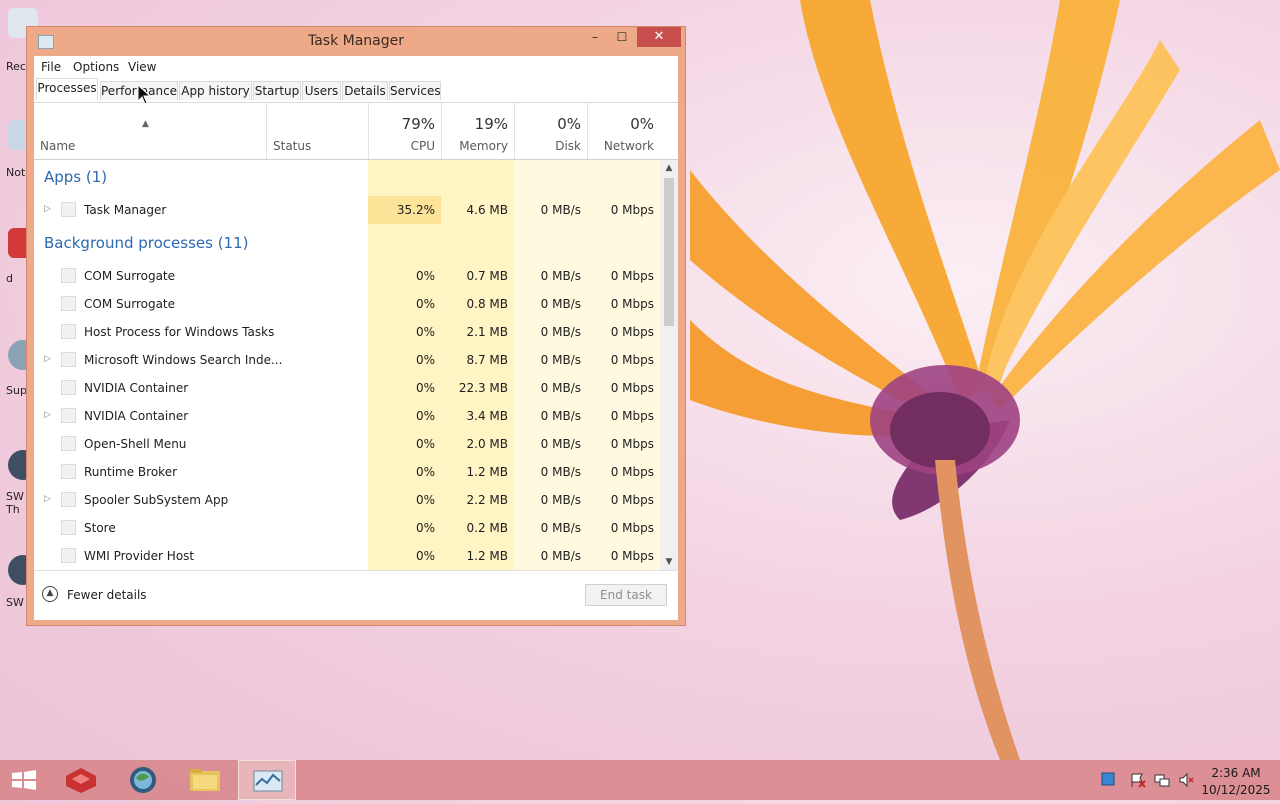 The height and width of the screenshot is (804, 1280). I want to click on start-button, so click(29, 780).